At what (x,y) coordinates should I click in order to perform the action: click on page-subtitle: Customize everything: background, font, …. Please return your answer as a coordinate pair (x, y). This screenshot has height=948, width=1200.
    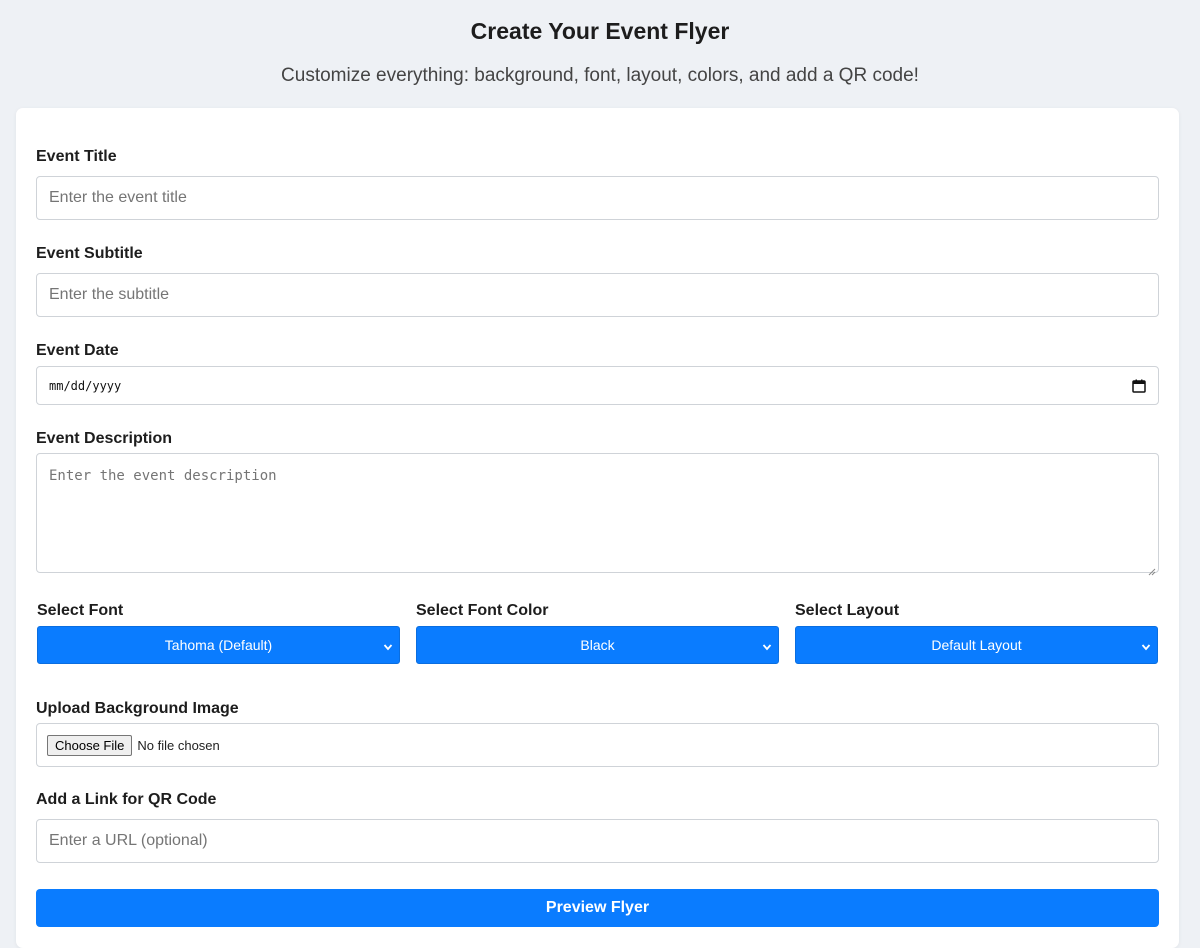
    Looking at the image, I should click on (600, 75).